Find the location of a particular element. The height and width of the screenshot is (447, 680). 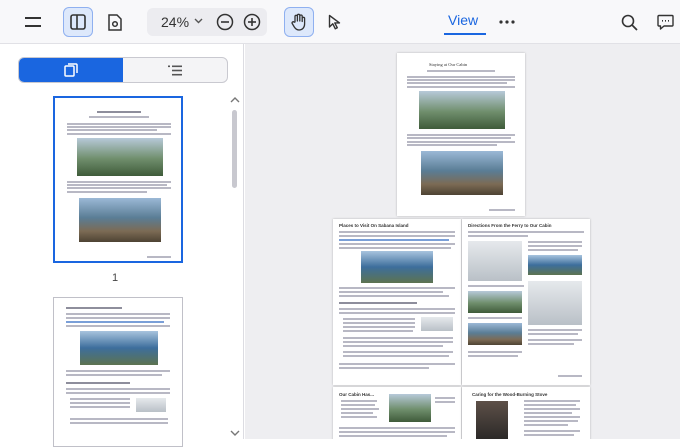

scroll-up-icon is located at coordinates (235, 99).